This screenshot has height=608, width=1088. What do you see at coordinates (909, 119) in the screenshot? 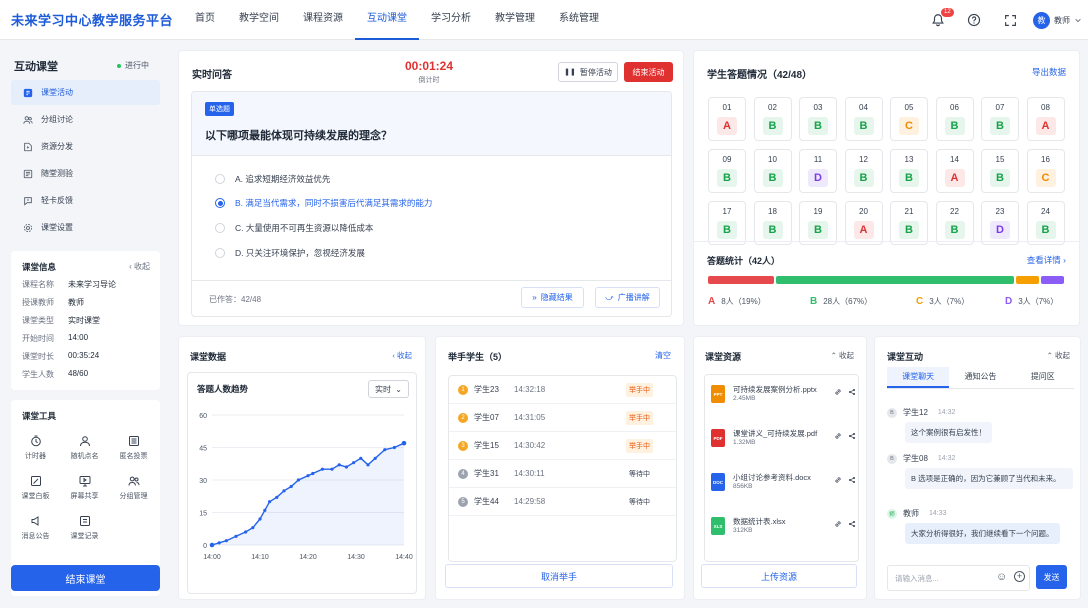
I see `student-answer-cell: 05 C` at bounding box center [909, 119].